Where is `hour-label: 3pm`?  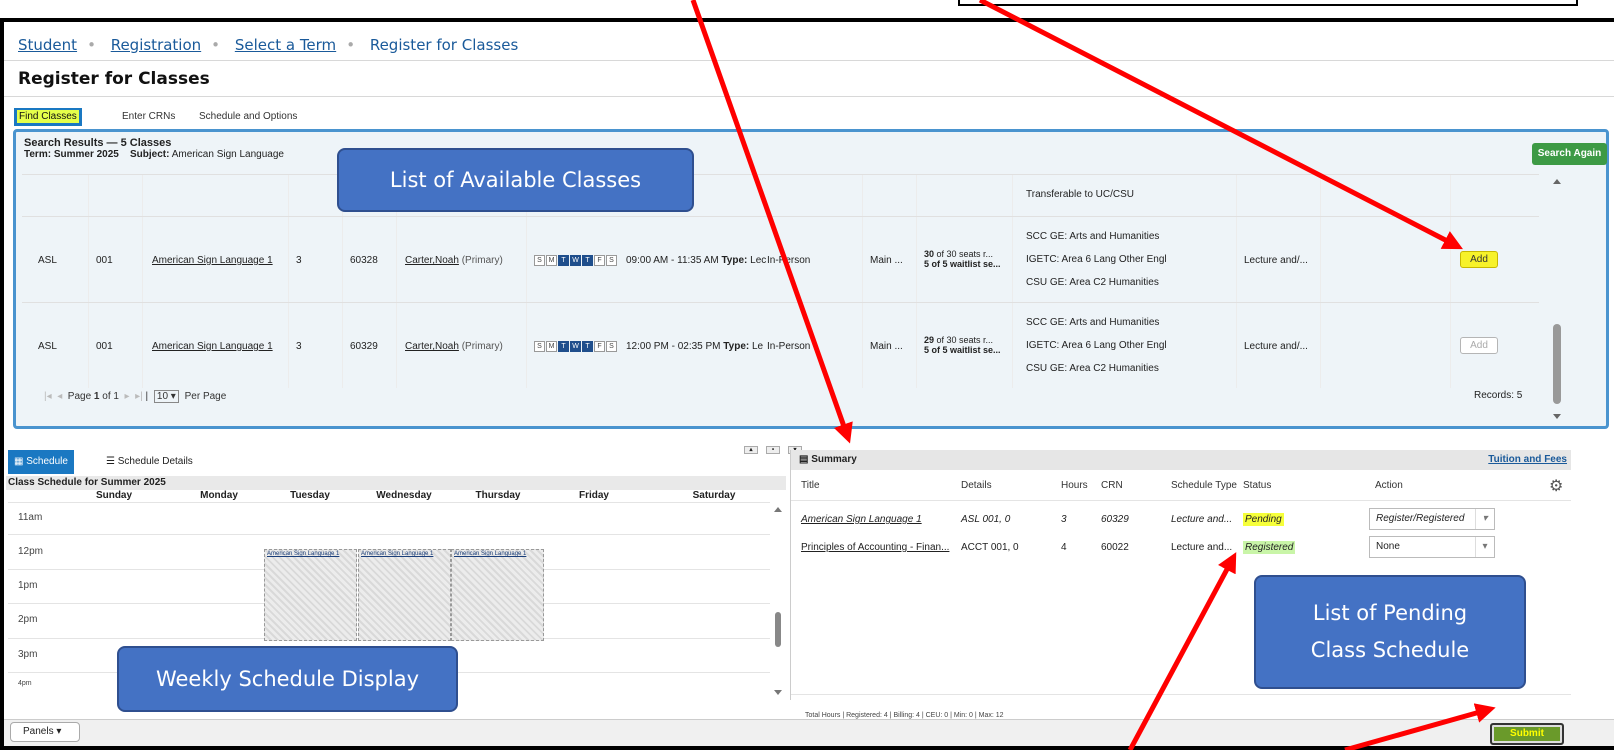 hour-label: 3pm is located at coordinates (28, 654).